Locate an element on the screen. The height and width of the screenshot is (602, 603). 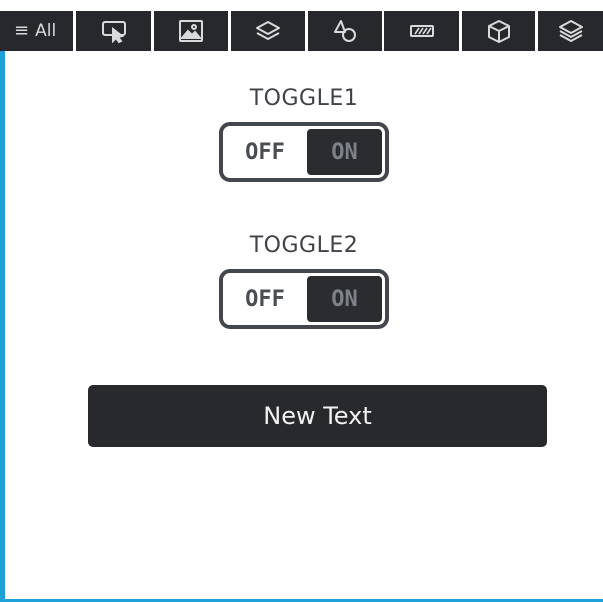
toolbar: ≡ All is located at coordinates (301, 25).